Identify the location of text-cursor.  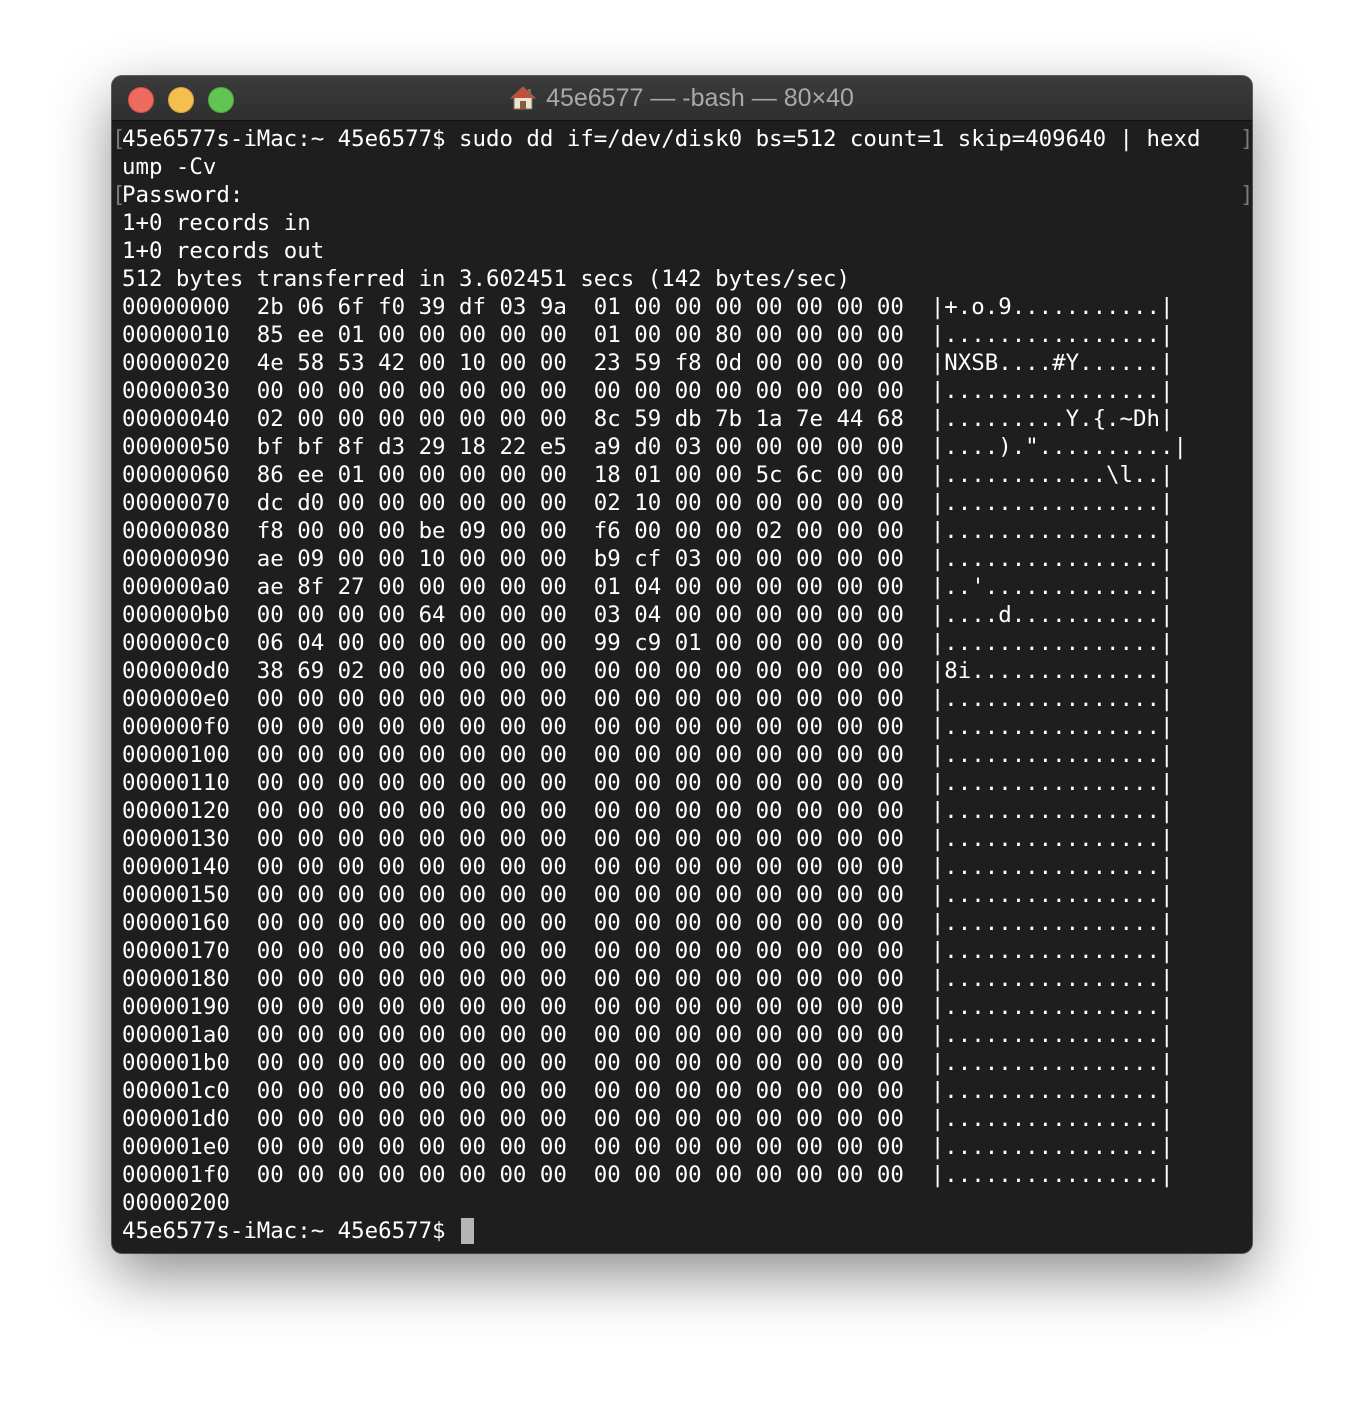
(468, 1231).